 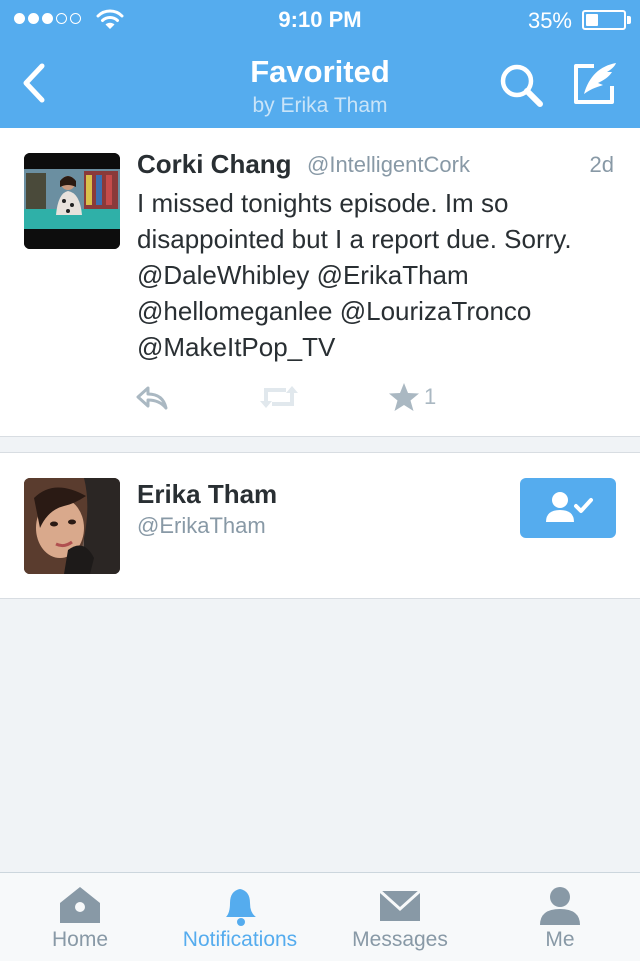 I want to click on tab-label-home: Home, so click(x=80, y=939).